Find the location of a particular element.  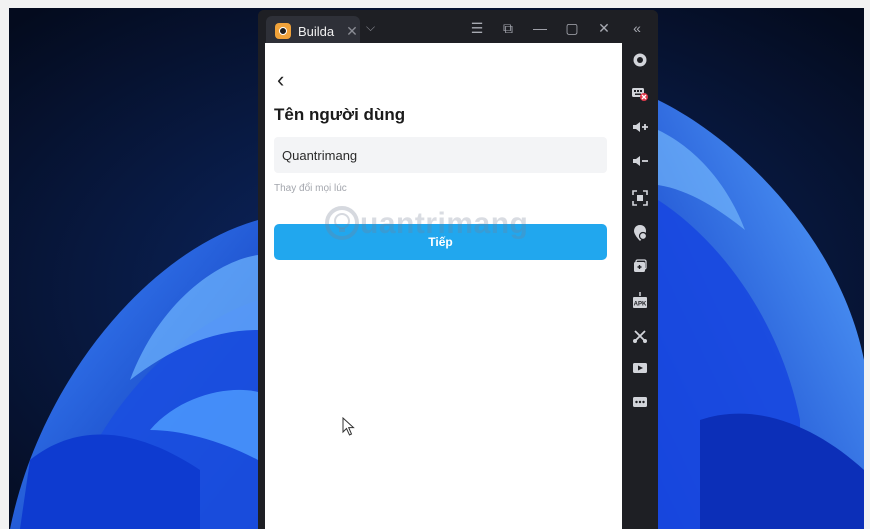

keyboard-icon is located at coordinates (640, 95).